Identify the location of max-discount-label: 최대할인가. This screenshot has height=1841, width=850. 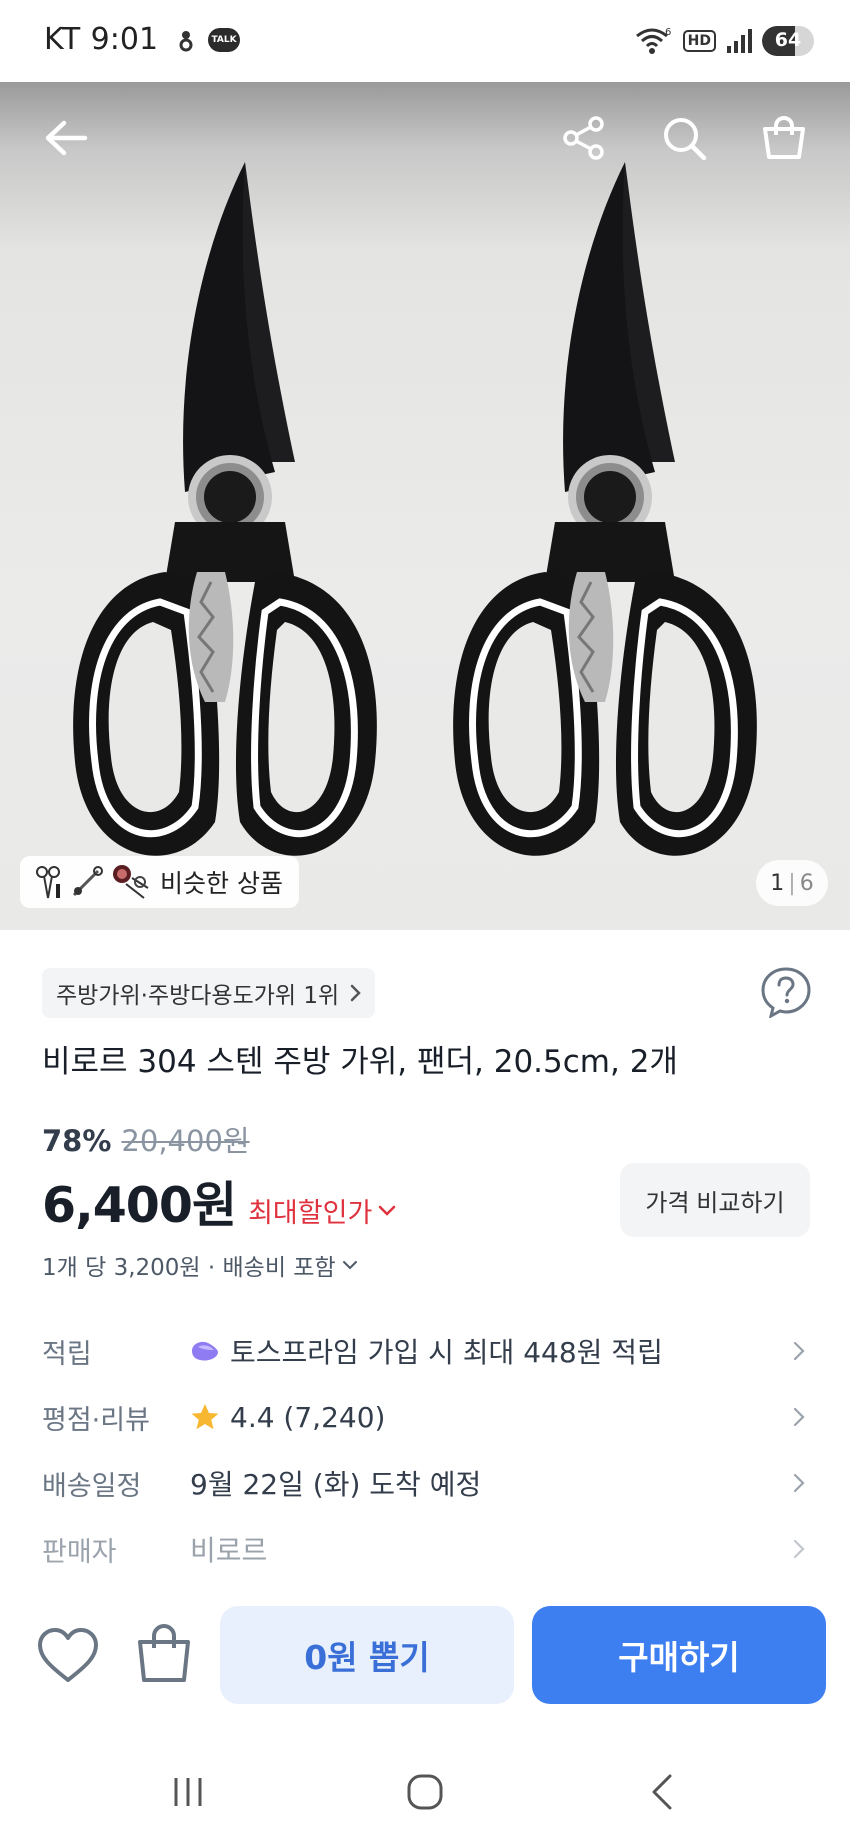
(310, 1213).